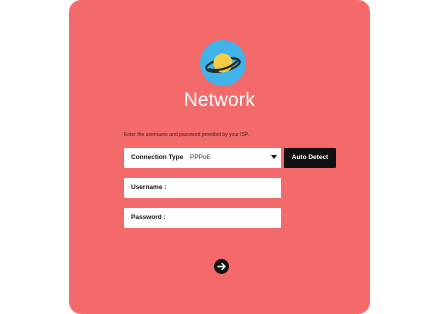 The height and width of the screenshot is (314, 440). I want to click on password-input, so click(228, 218).